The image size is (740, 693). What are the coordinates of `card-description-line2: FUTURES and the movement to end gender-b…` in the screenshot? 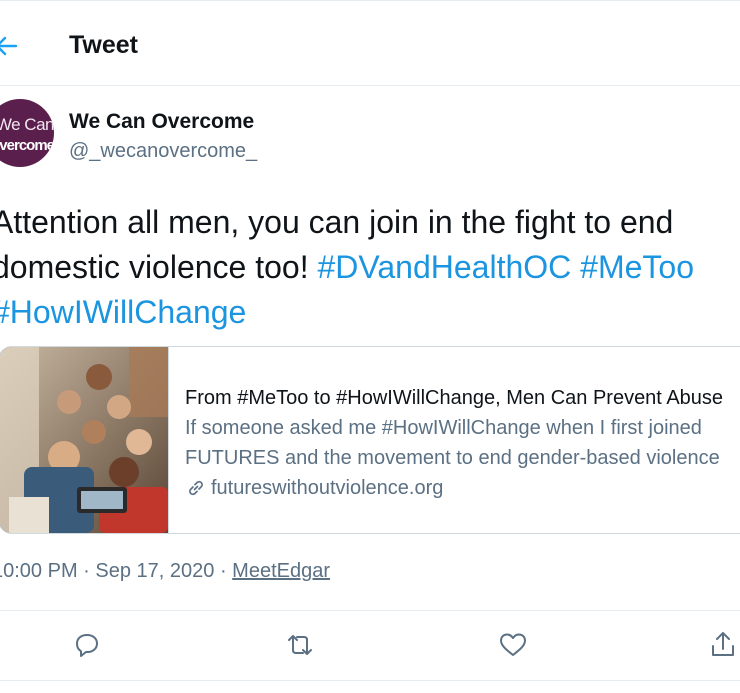 It's located at (452, 458).